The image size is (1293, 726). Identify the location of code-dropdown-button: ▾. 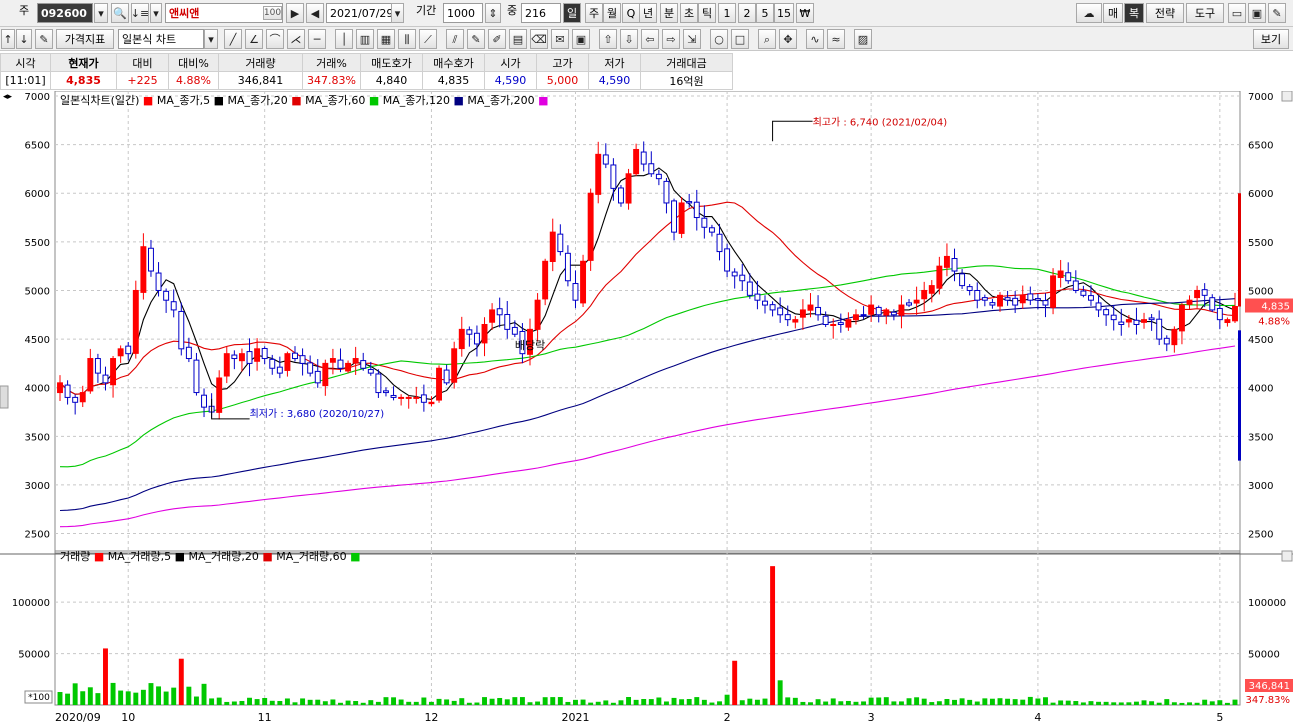
(101, 13).